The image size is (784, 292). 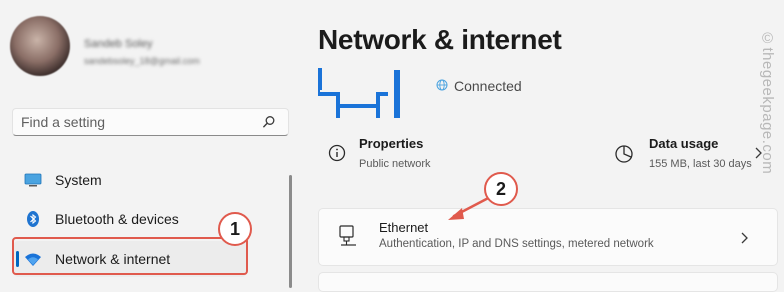 What do you see at coordinates (33, 219) in the screenshot?
I see `bluetooth-icon` at bounding box center [33, 219].